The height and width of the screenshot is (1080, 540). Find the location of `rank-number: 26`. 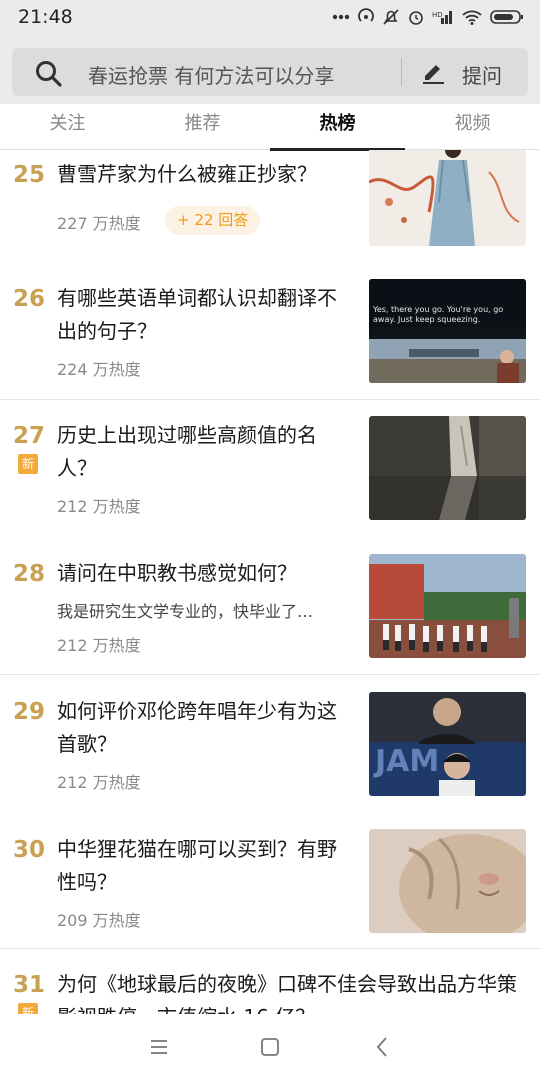

rank-number: 26 is located at coordinates (28, 299).